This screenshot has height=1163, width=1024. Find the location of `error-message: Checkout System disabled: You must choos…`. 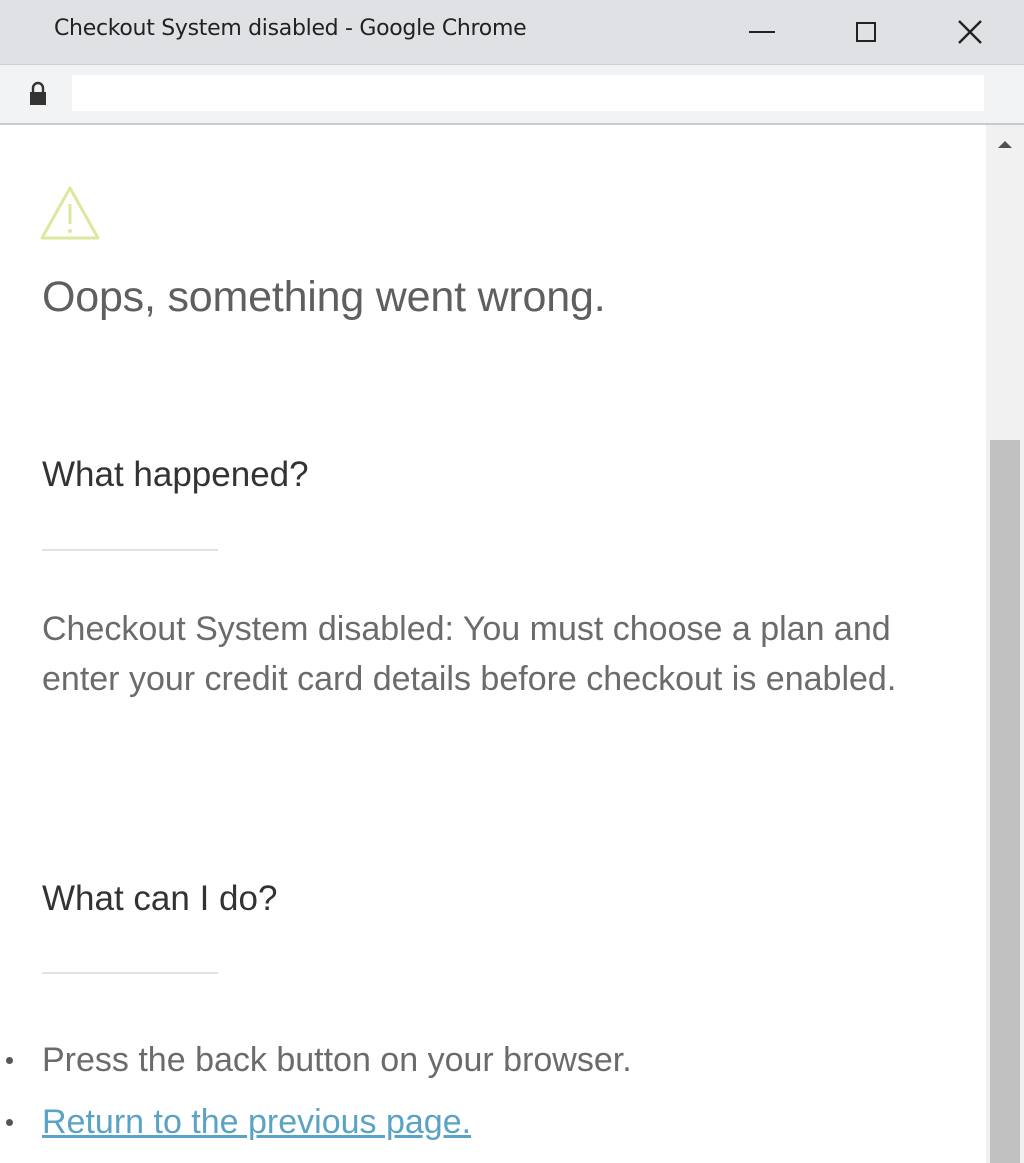

error-message: Checkout System disabled: You must choos… is located at coordinates (469, 654).